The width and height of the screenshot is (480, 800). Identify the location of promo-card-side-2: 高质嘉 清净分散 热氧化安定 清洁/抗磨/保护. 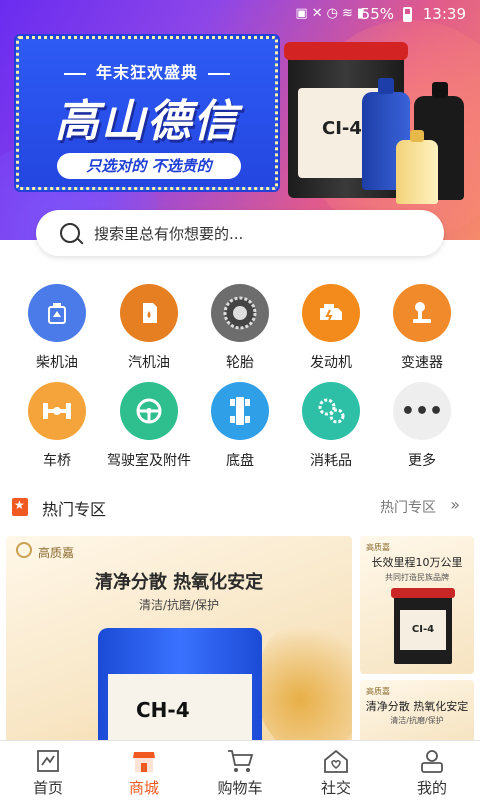
(417, 711).